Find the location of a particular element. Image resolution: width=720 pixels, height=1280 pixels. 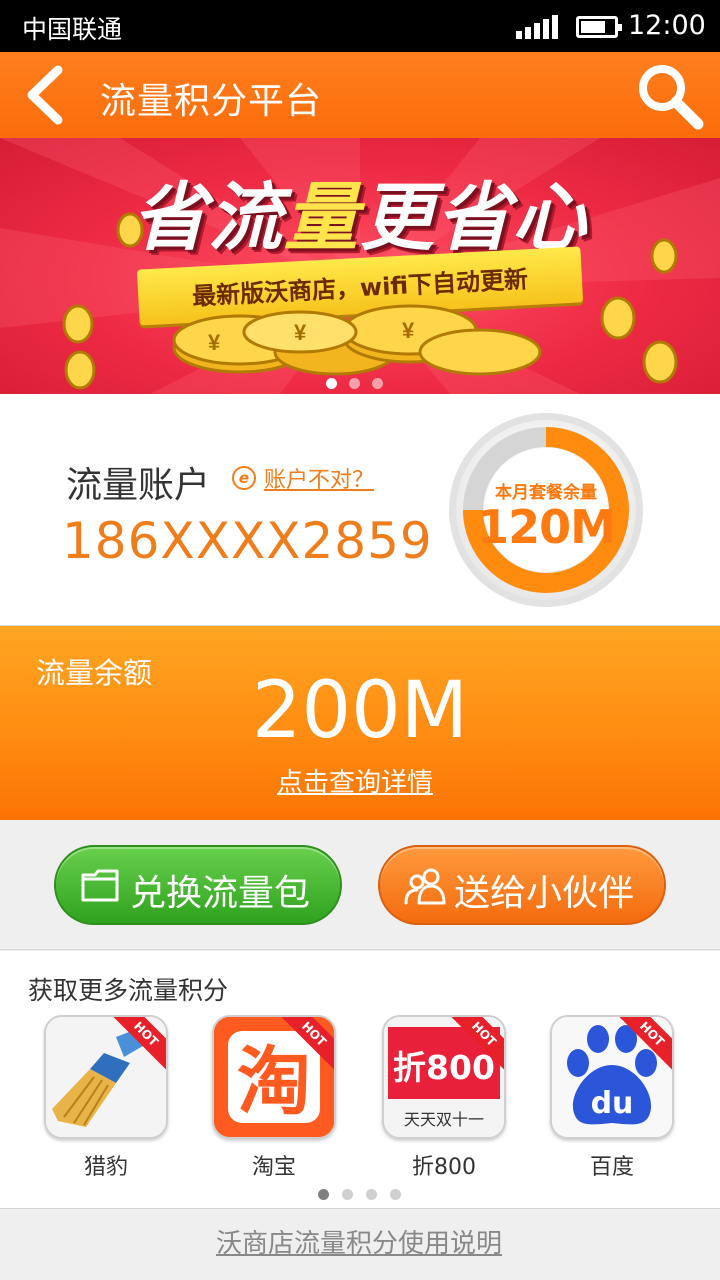

app-name: 淘宝 is located at coordinates (273, 1167).